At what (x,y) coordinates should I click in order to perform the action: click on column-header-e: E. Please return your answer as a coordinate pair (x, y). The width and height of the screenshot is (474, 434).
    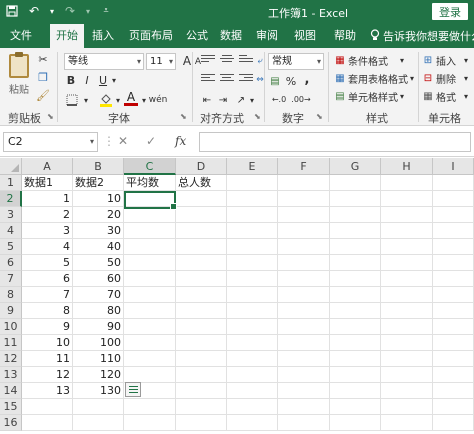
    Looking at the image, I should click on (252, 166).